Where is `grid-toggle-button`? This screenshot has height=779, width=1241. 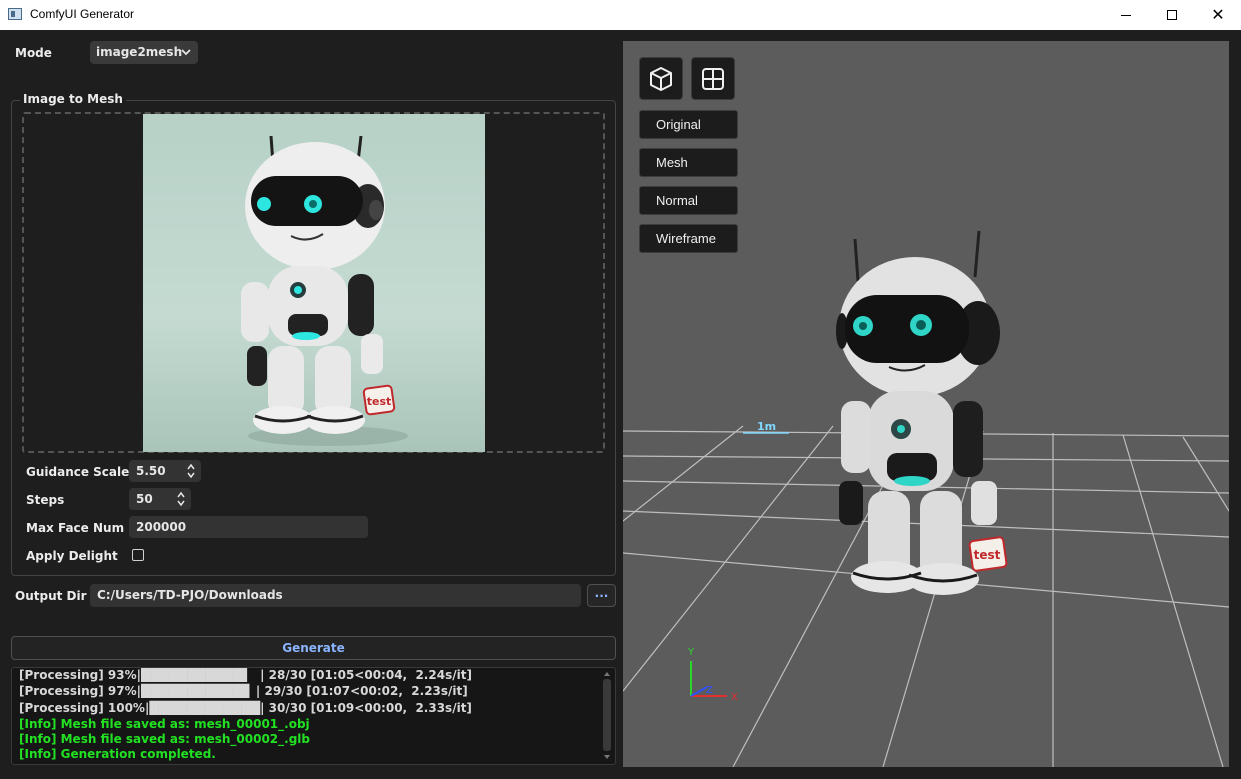 grid-toggle-button is located at coordinates (713, 78).